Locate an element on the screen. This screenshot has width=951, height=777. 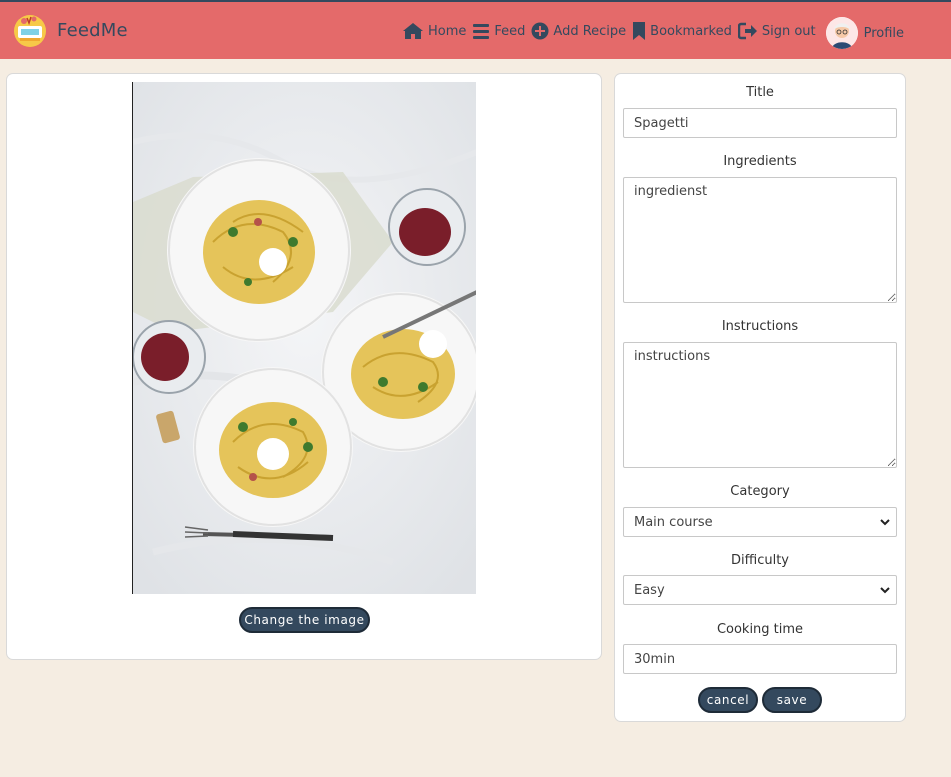
category-select: Main course is located at coordinates (760, 522).